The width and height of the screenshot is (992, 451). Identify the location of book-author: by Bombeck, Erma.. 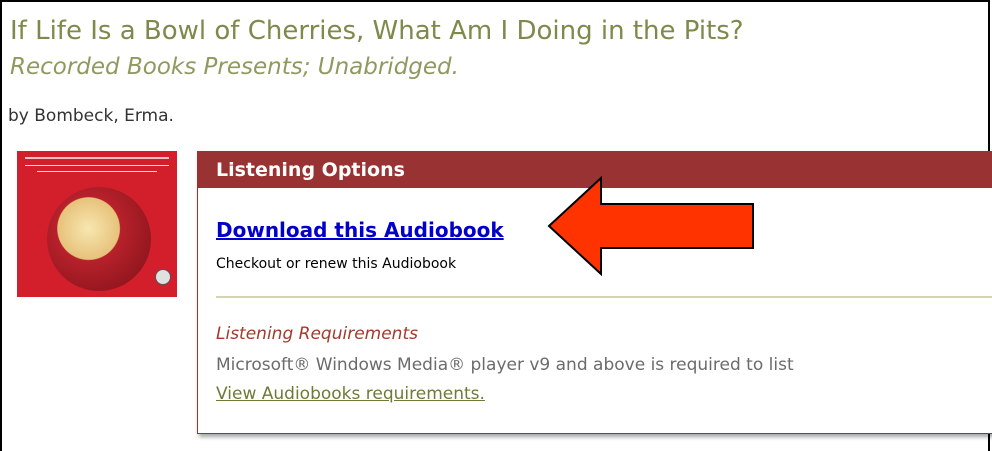
(91, 116).